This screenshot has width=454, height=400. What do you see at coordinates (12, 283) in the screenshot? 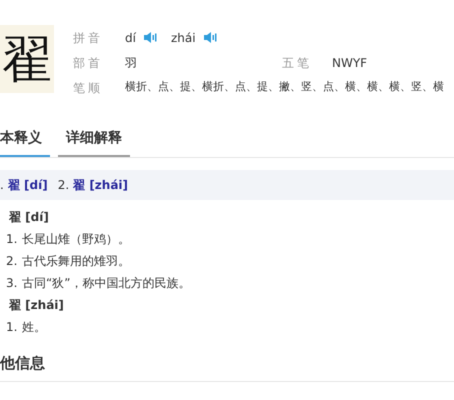
I see `item-number: 3.` at bounding box center [12, 283].